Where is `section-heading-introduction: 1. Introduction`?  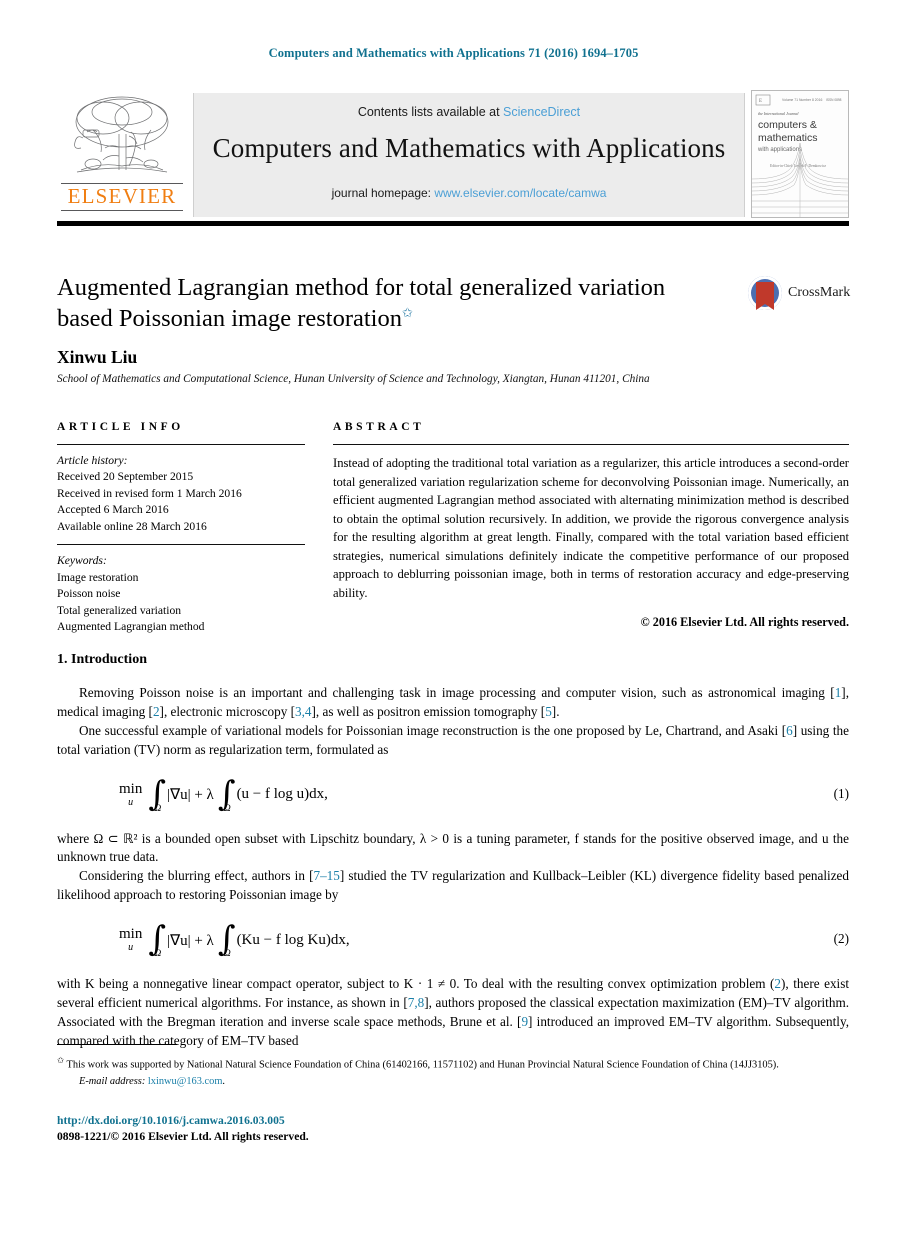 section-heading-introduction: 1. Introduction is located at coordinates (102, 659).